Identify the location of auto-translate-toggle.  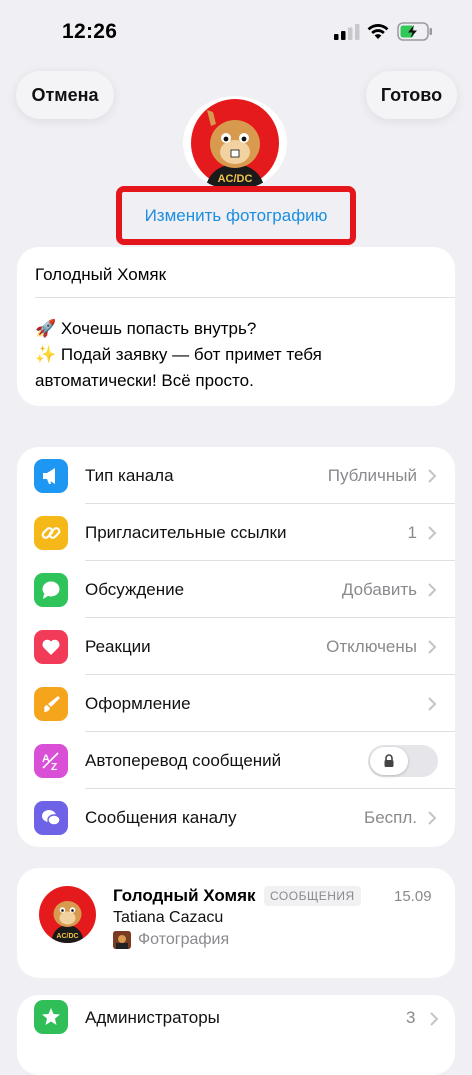
(403, 760).